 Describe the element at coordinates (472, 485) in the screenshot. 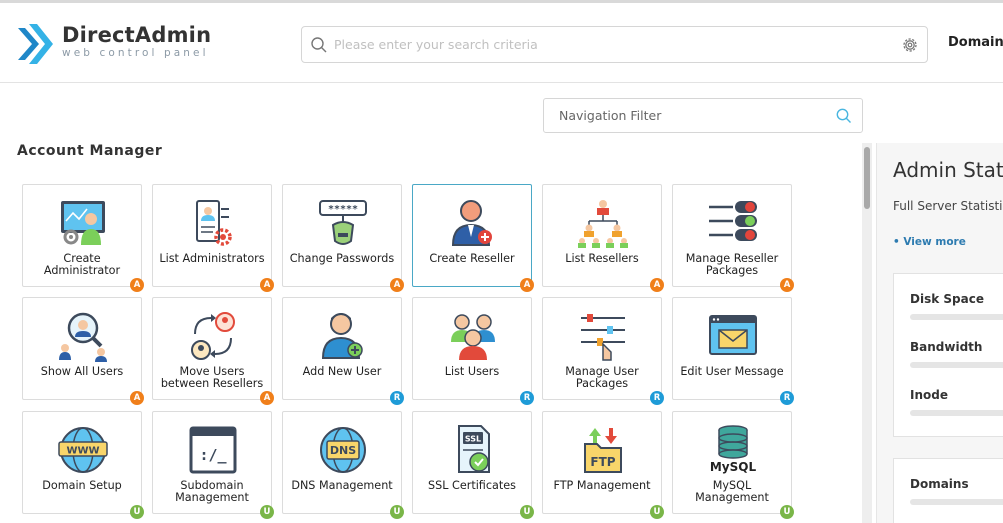

I see `tile-label: SSL Certificates` at that location.